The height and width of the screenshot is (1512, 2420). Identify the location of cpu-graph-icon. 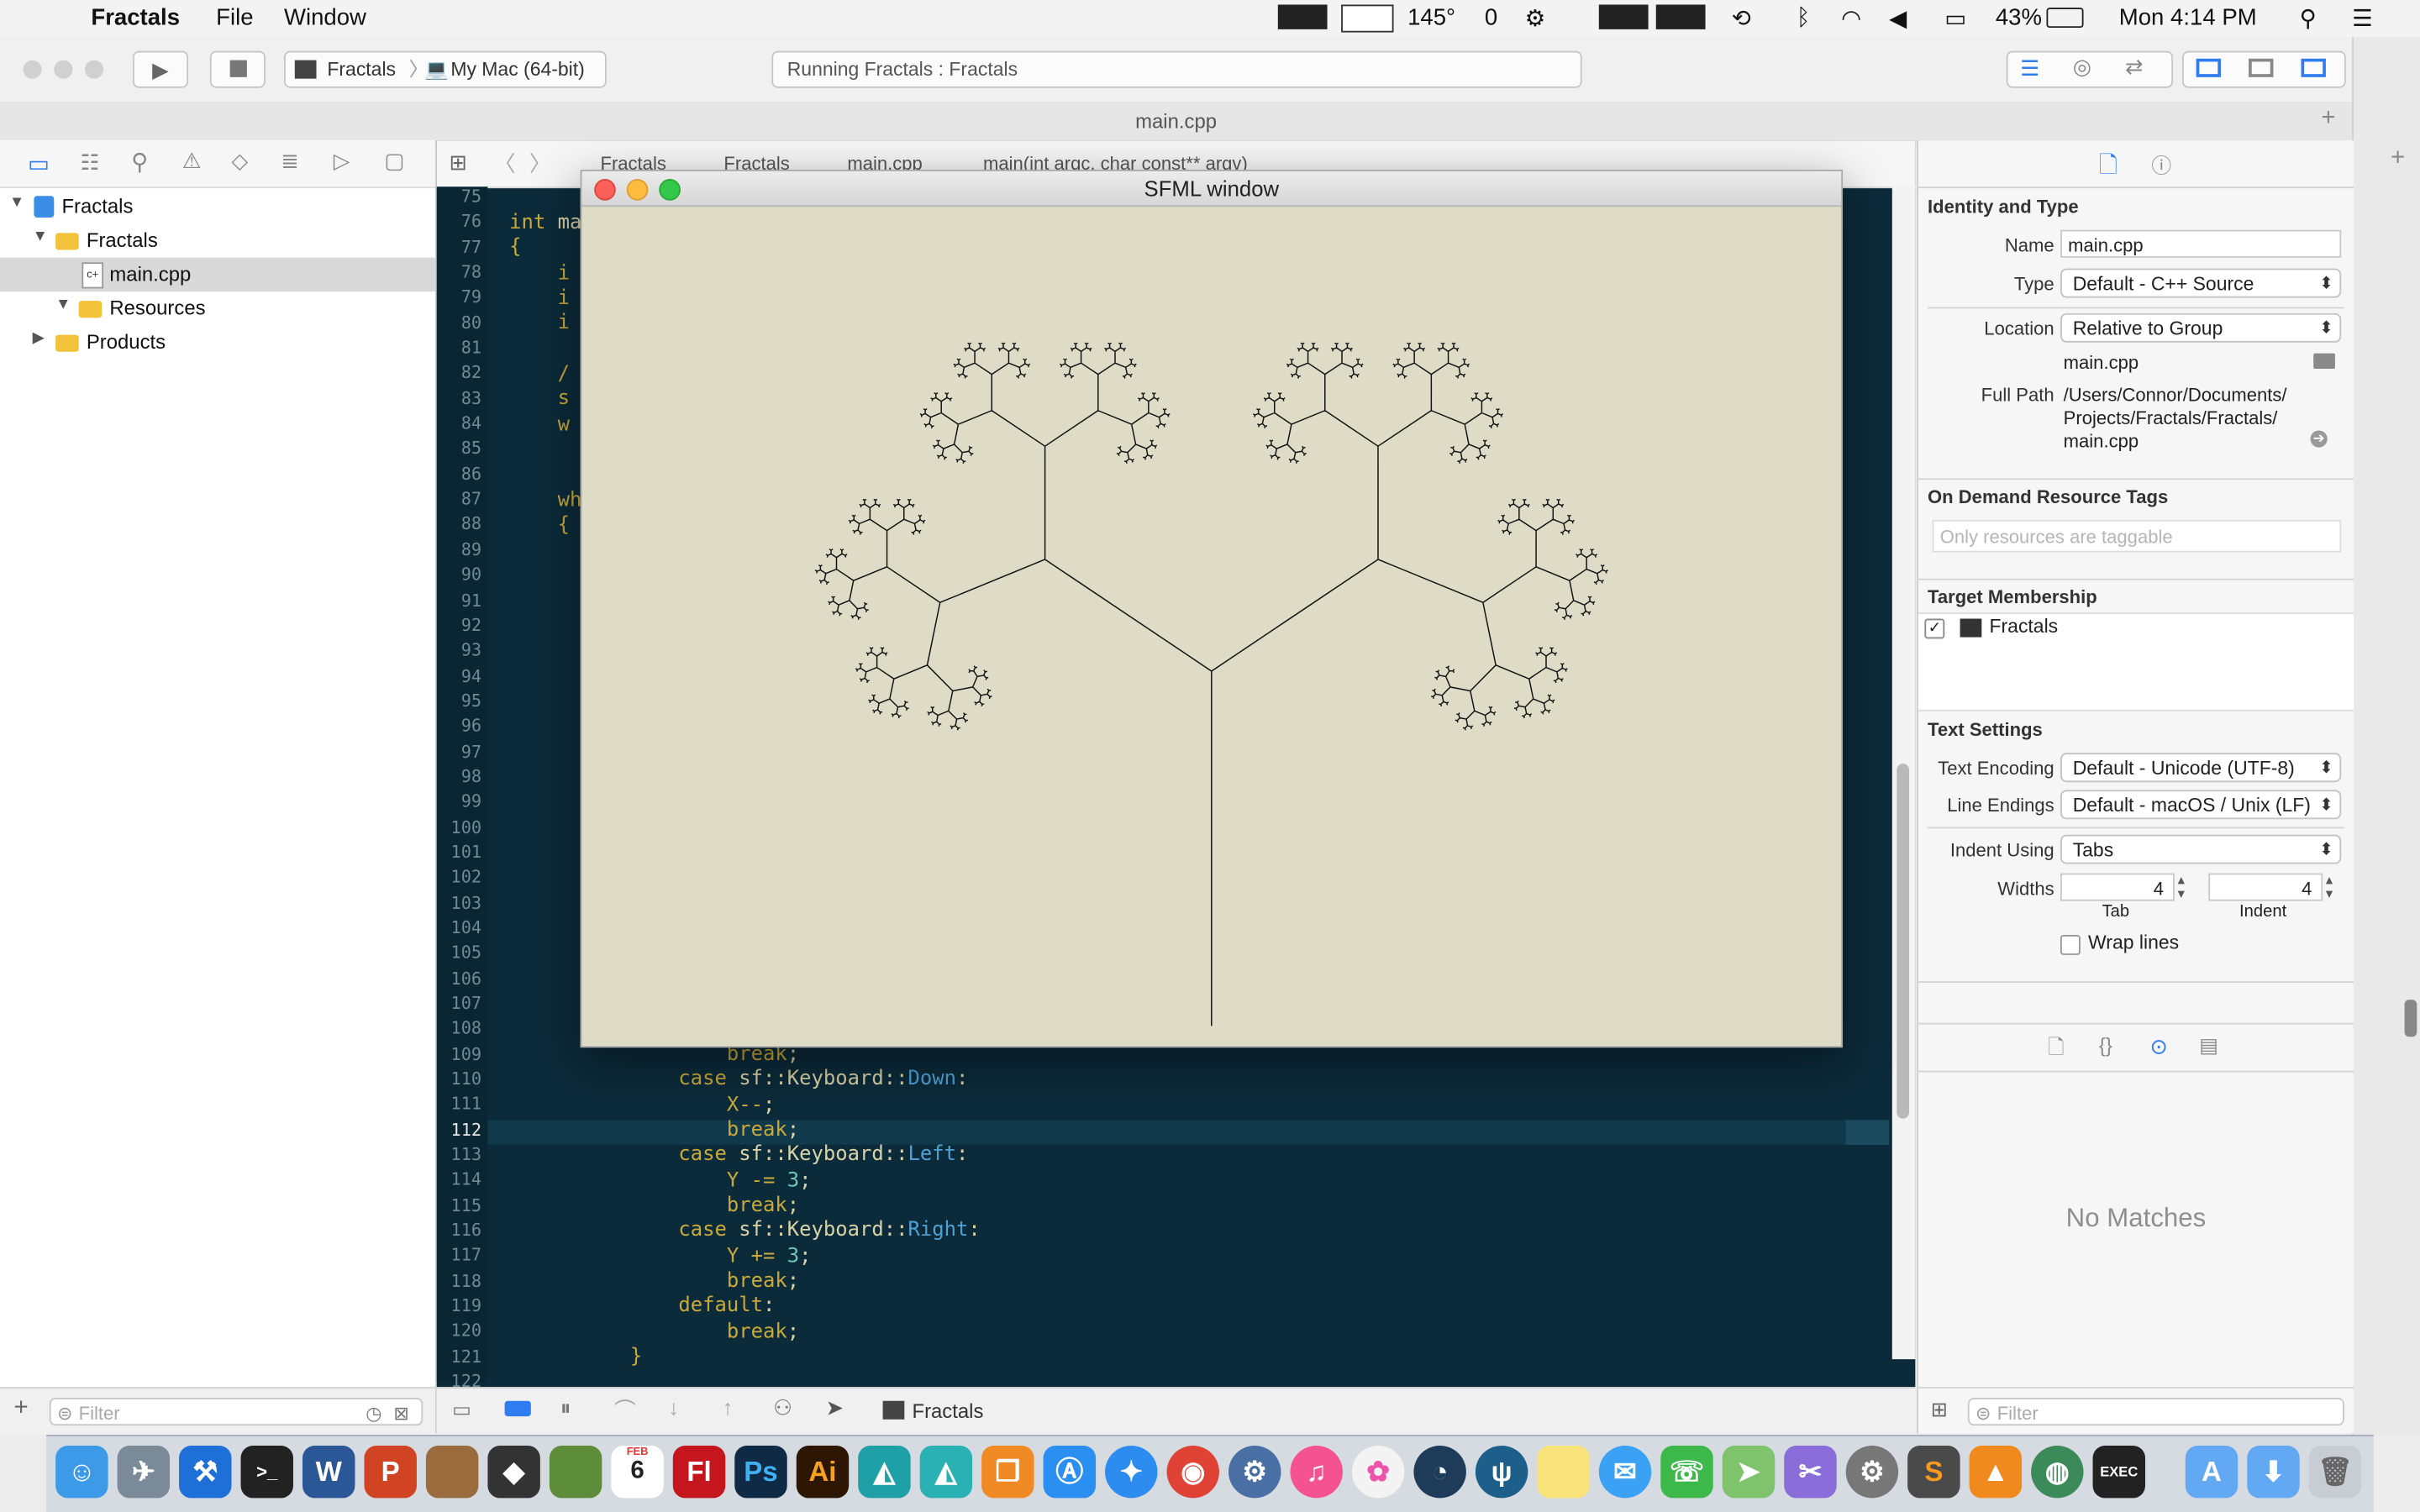
(1302, 16).